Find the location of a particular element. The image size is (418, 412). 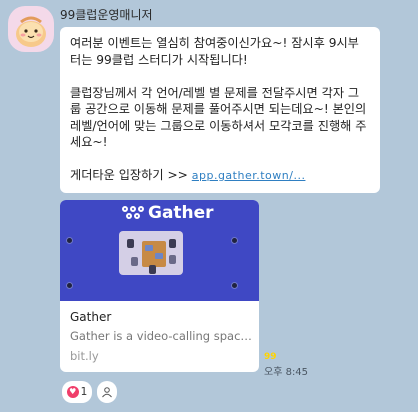

avatar-character-icon is located at coordinates (31, 31).